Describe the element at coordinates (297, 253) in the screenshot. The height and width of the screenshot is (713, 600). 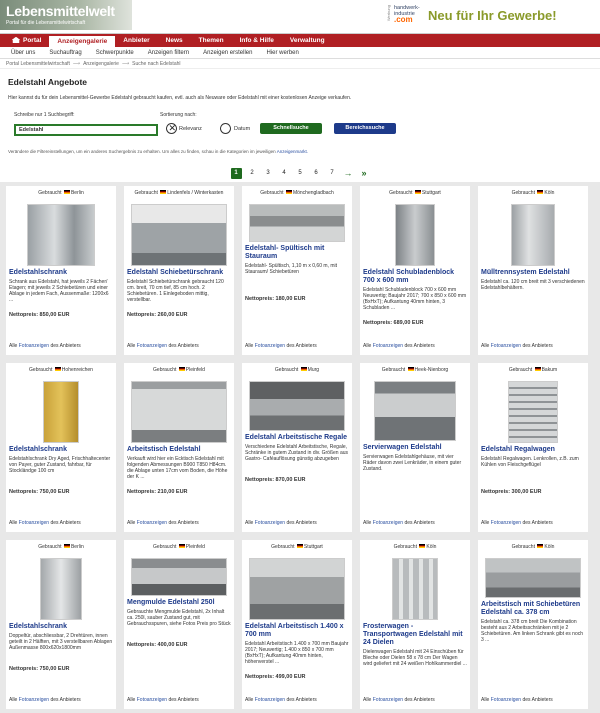
I see `listing-title: Edelstahl- Spültisch mit Stauraum` at that location.